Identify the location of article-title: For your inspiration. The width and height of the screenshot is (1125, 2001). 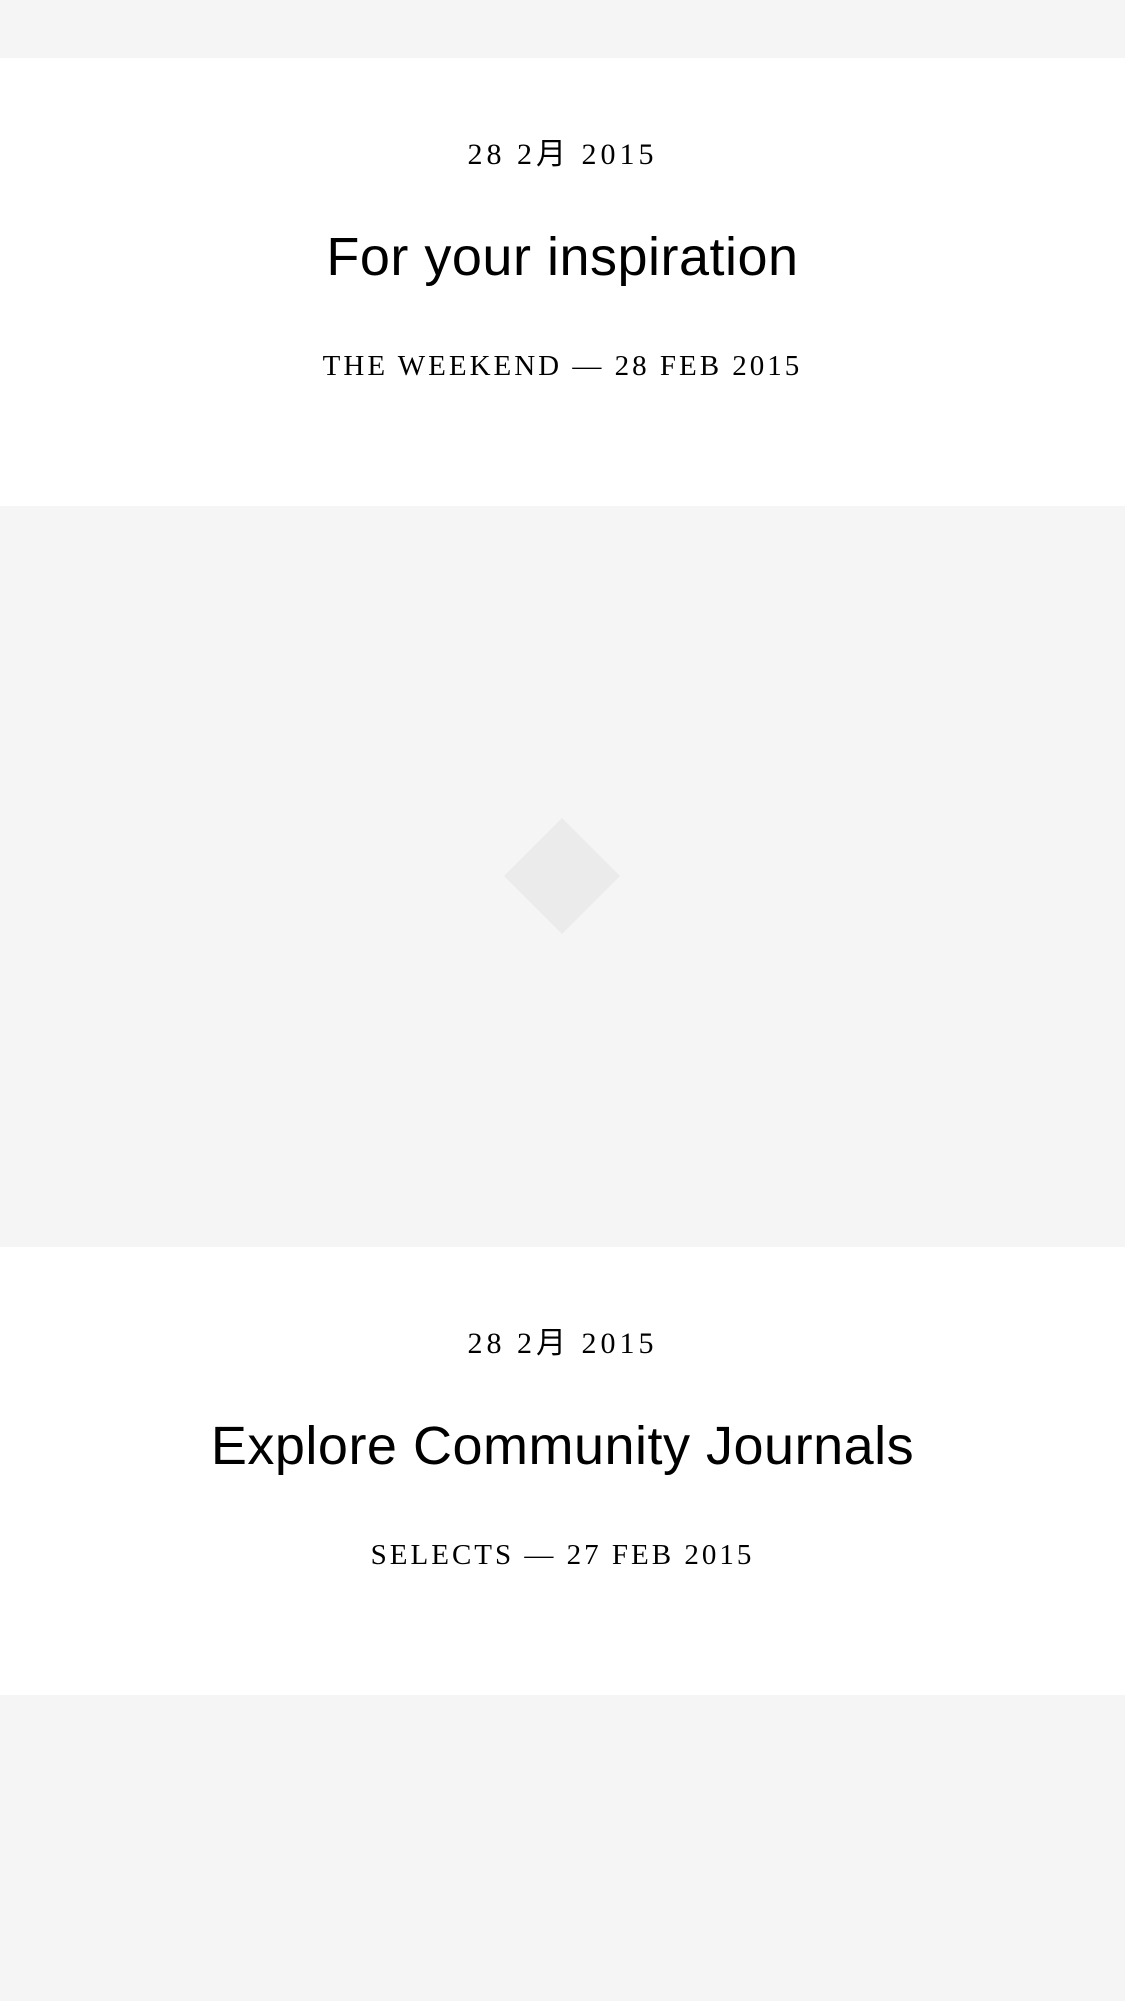
(562, 257).